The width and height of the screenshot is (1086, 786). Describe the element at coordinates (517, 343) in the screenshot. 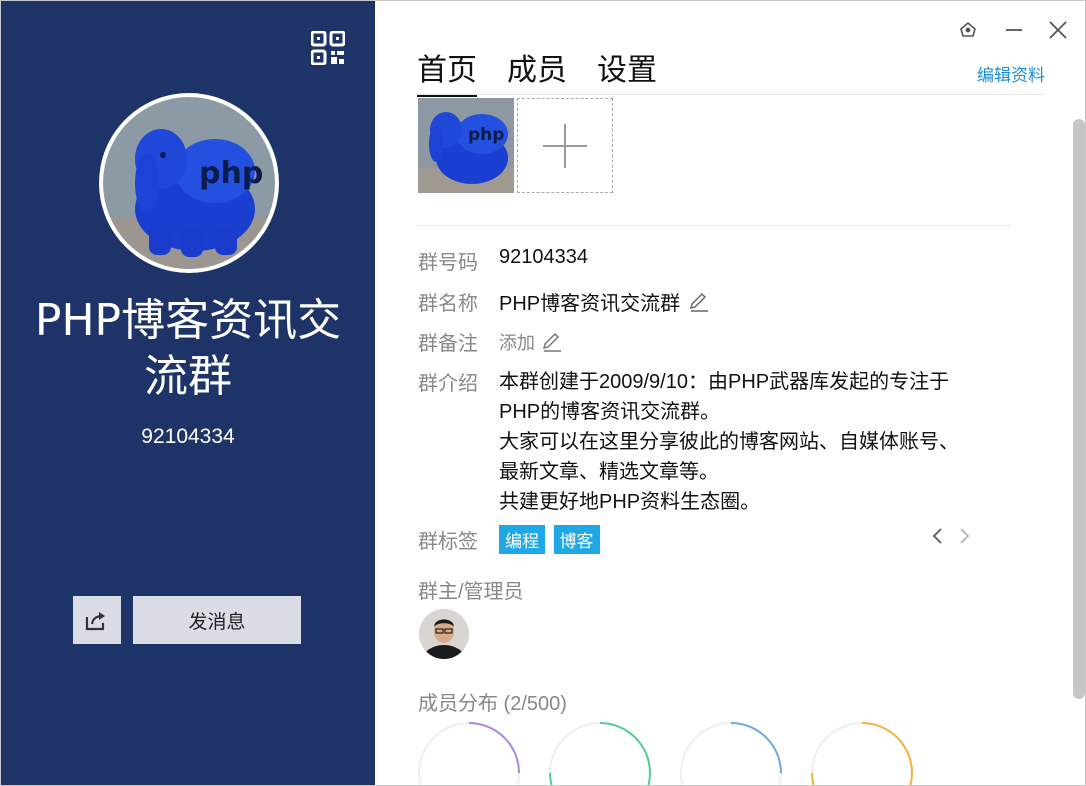

I see `group-remark-value: 添加` at that location.